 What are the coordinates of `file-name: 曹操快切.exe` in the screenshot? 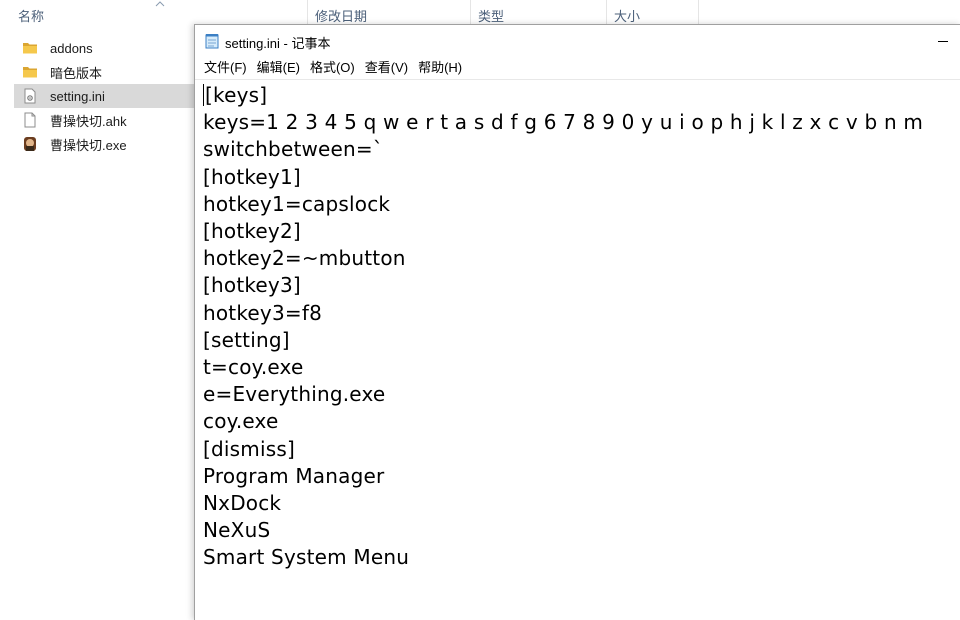 It's located at (88, 145).